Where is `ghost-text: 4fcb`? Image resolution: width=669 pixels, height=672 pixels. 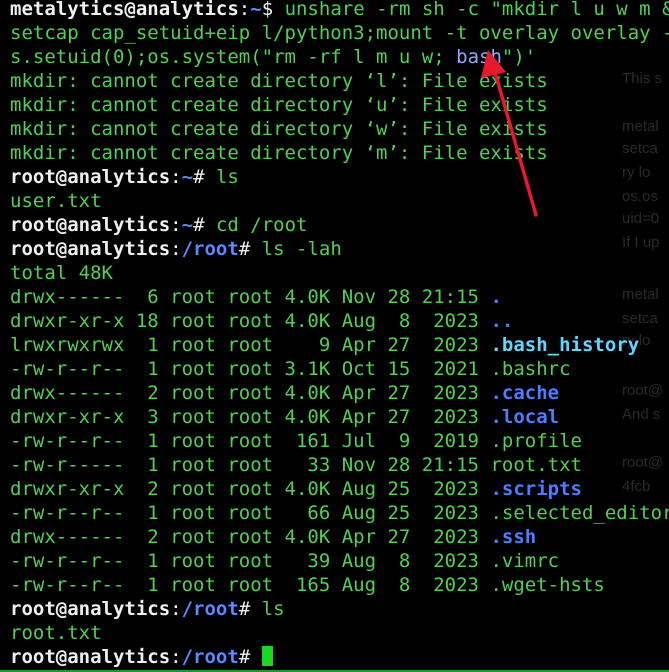
ghost-text: 4fcb is located at coordinates (636, 486).